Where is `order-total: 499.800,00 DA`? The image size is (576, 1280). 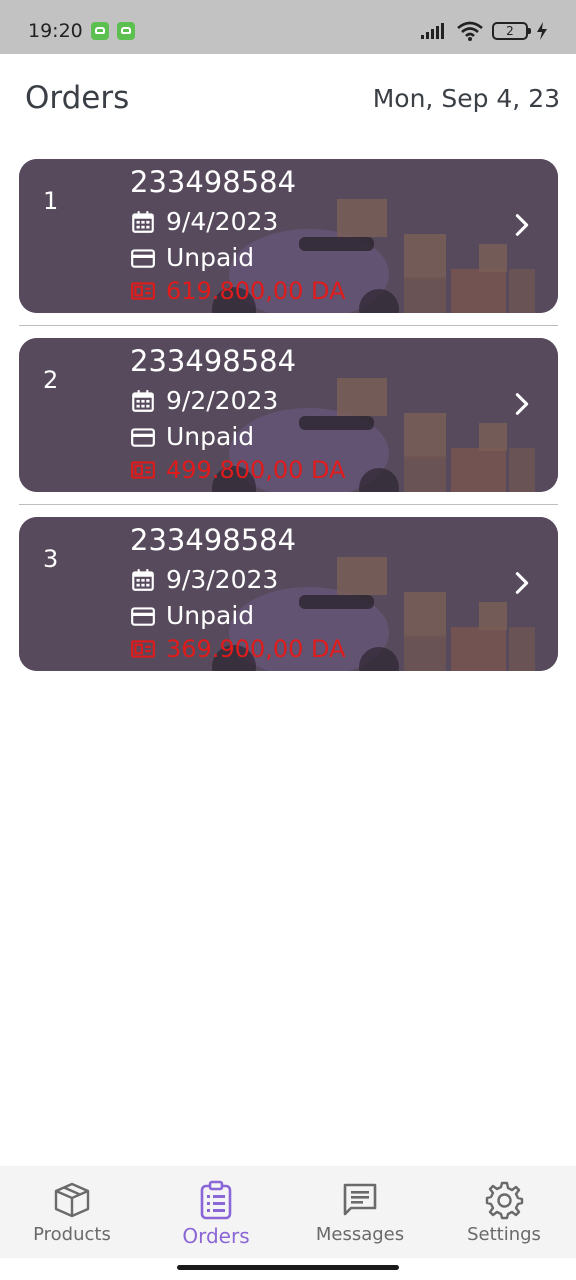
order-total: 499.800,00 DA is located at coordinates (256, 470).